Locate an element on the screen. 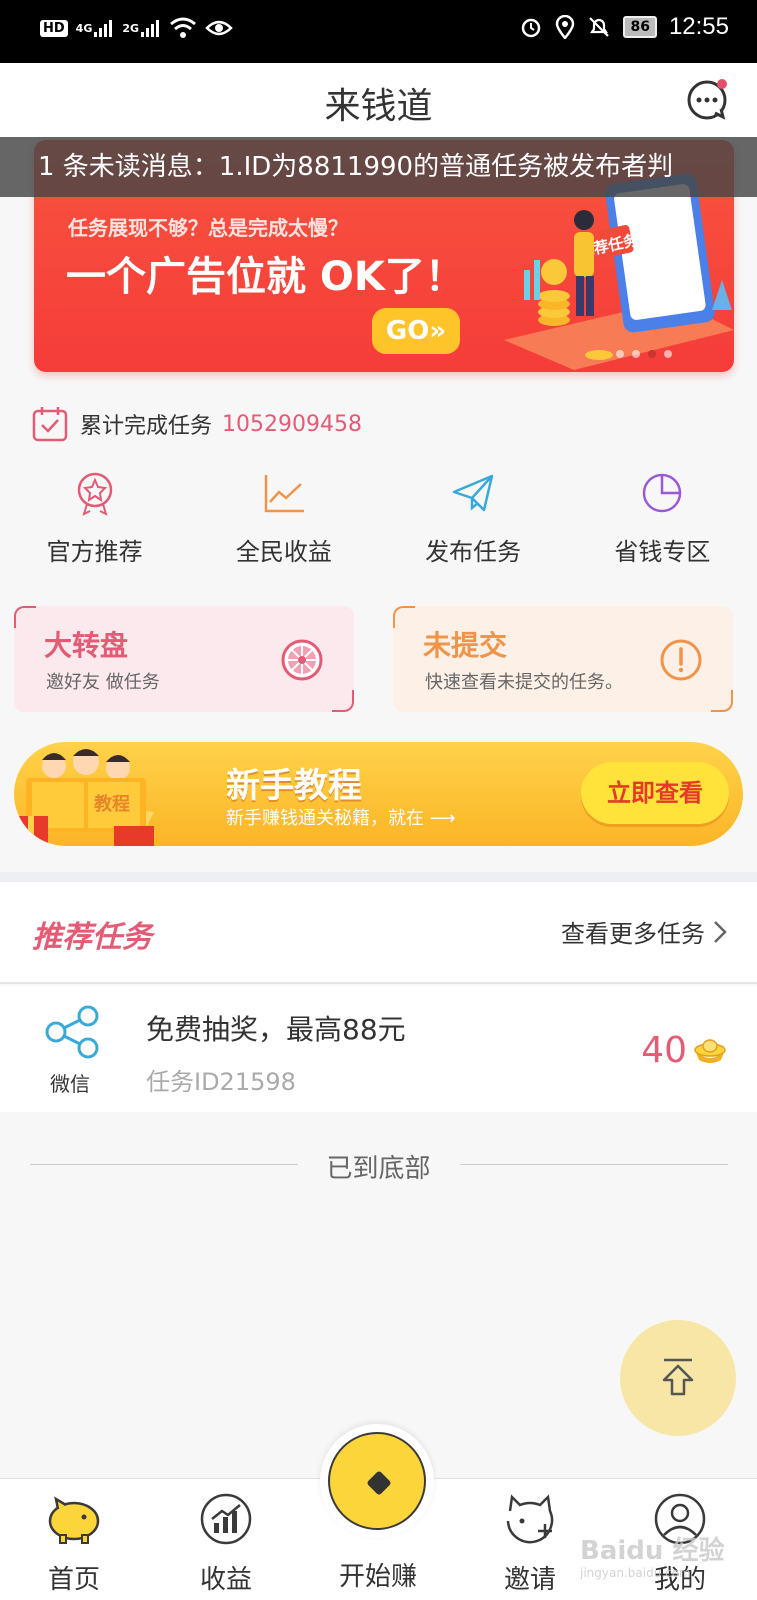  start-earning-label: 开始赚 is located at coordinates (377, 1577).